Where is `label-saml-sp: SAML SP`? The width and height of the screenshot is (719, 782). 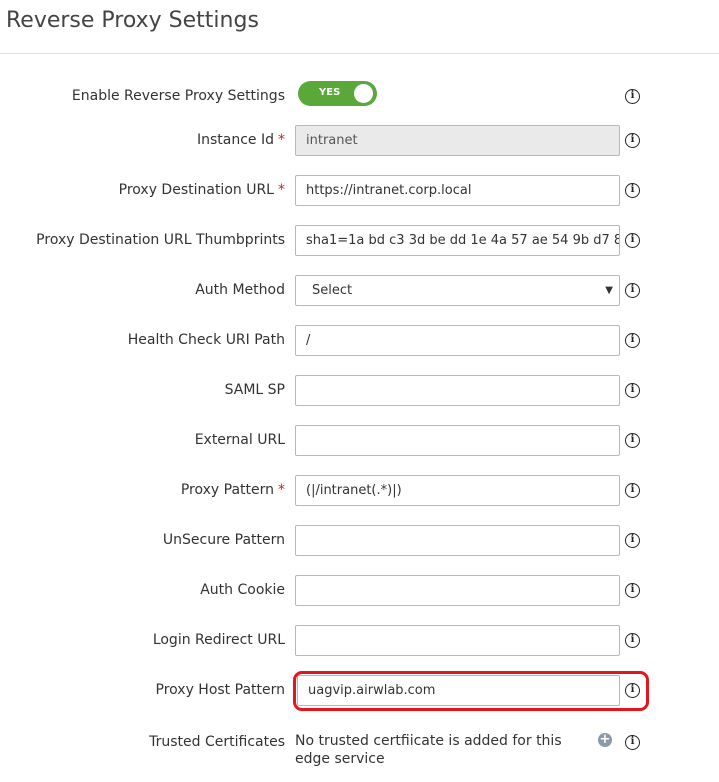
label-saml-sp: SAML SP is located at coordinates (254, 390).